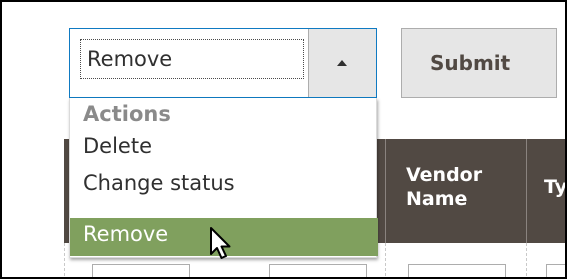 This screenshot has height=279, width=567. Describe the element at coordinates (224, 183) in the screenshot. I see `dropdown-option-change-status: Change status` at that location.